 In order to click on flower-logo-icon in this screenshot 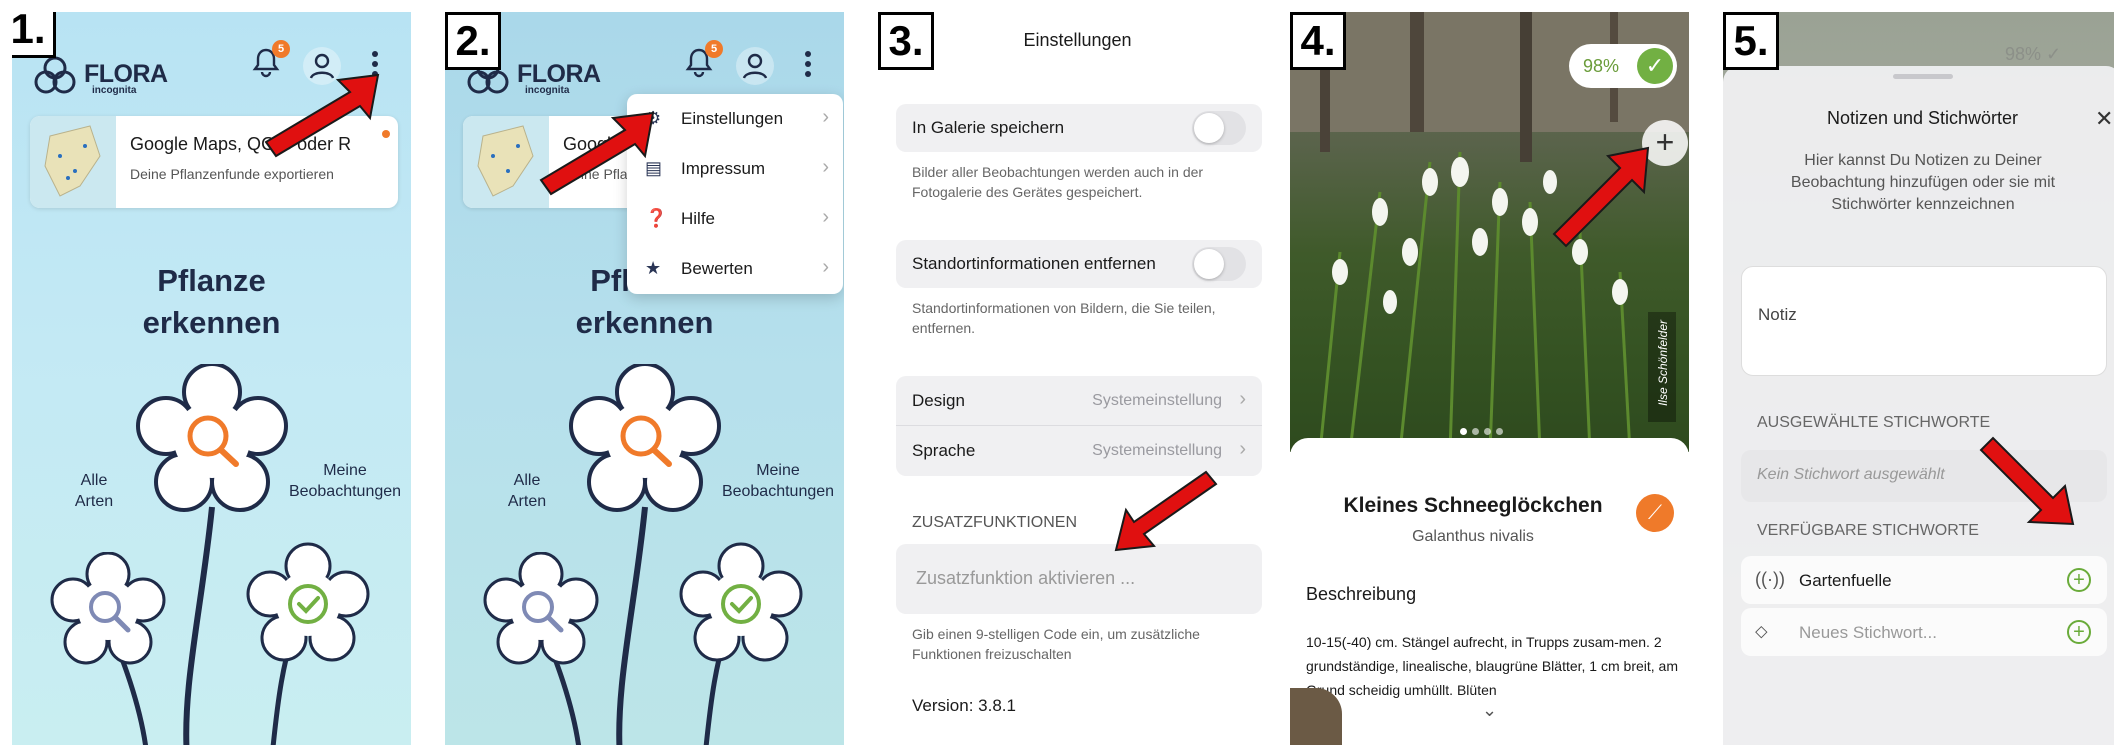, I will do `click(55, 75)`.